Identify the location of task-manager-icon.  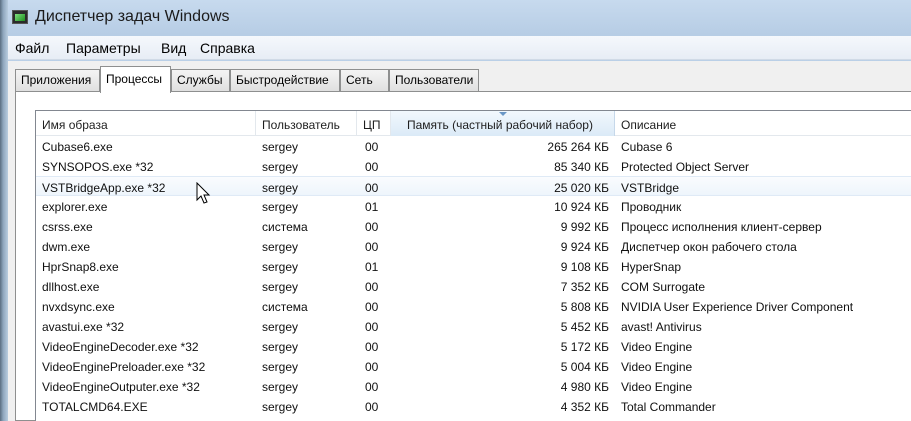
(20, 17).